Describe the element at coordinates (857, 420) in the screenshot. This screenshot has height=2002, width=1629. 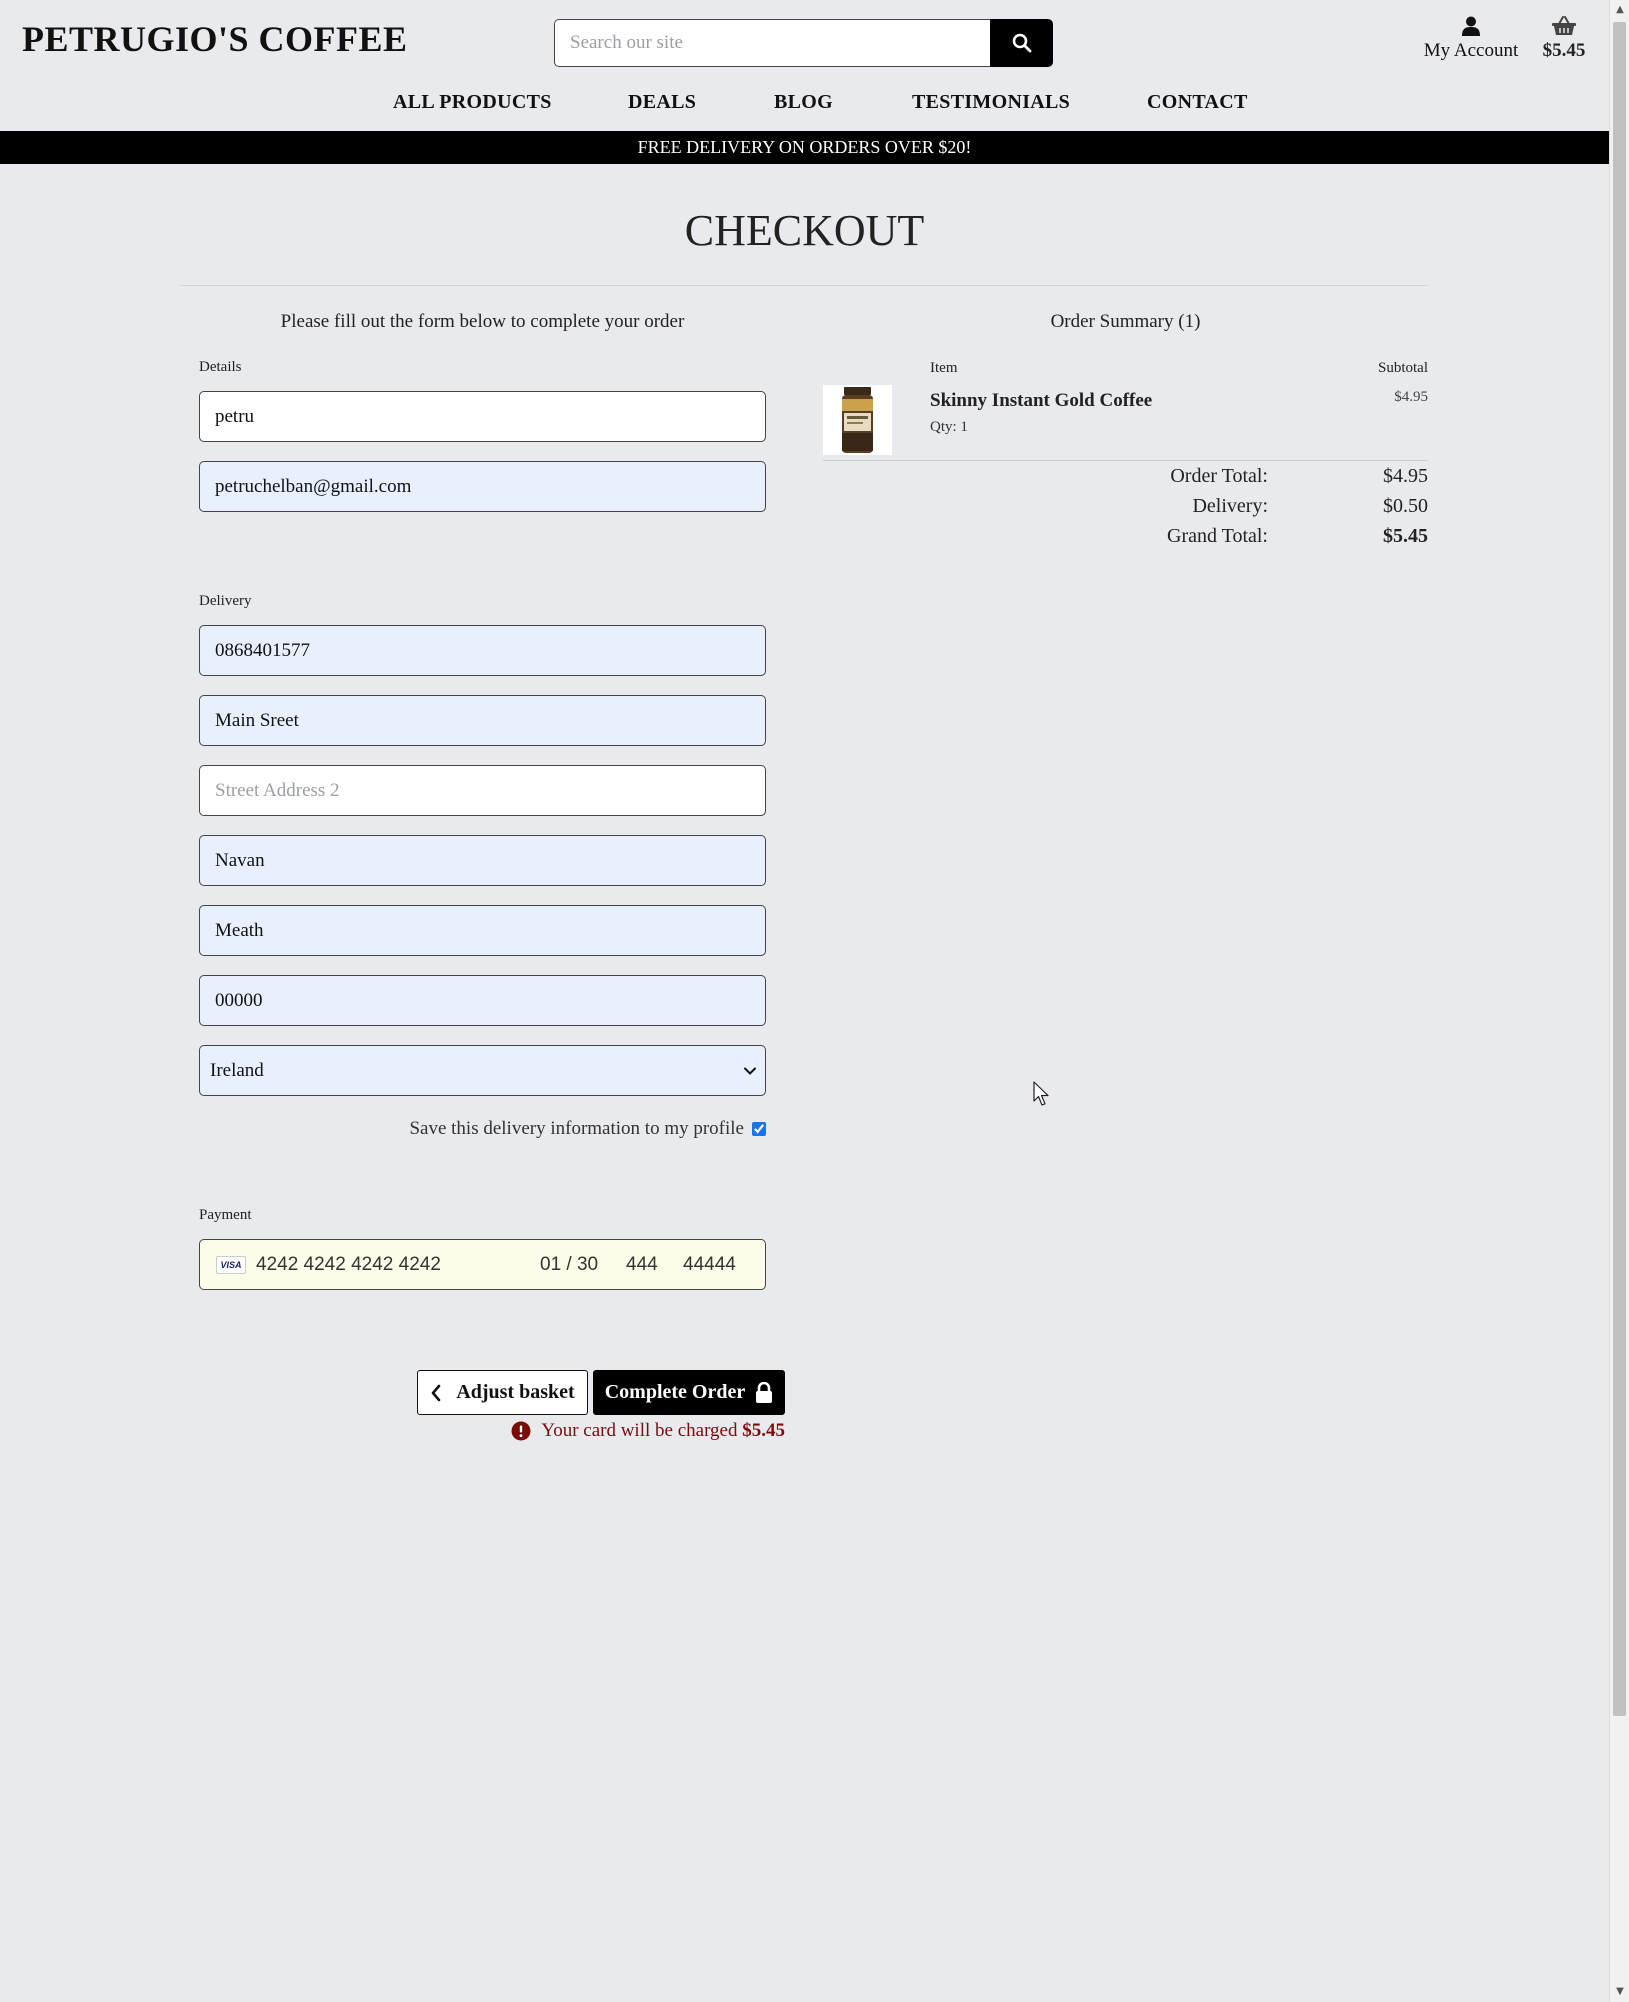
I see `product-image` at that location.